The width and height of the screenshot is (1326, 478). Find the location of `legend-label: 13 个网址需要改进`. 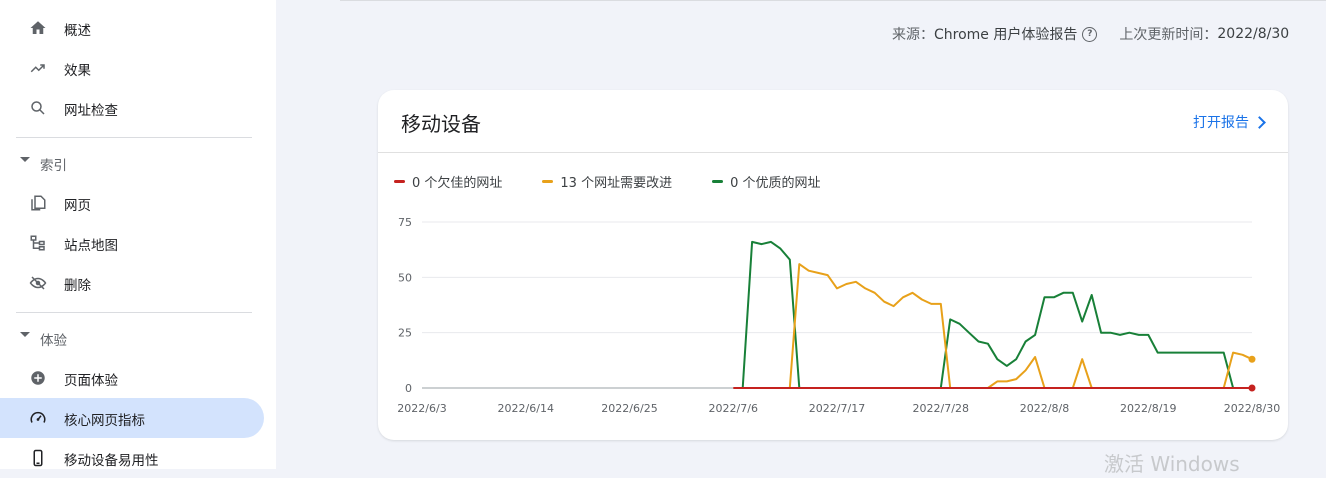

legend-label: 13 个网址需要改进 is located at coordinates (616, 183).